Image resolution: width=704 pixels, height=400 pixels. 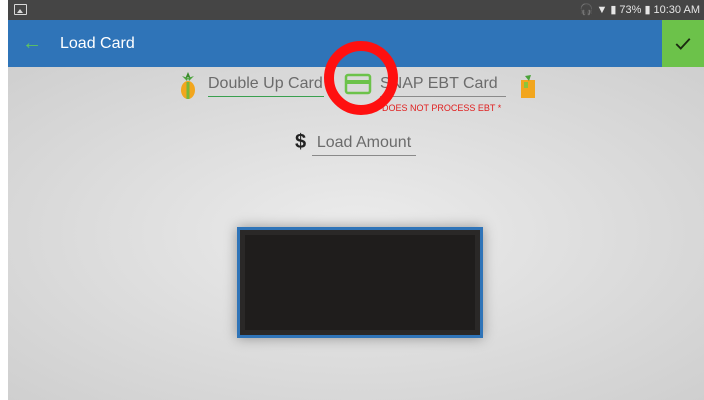 What do you see at coordinates (528, 86) in the screenshot?
I see `grocery-bag-icon` at bounding box center [528, 86].